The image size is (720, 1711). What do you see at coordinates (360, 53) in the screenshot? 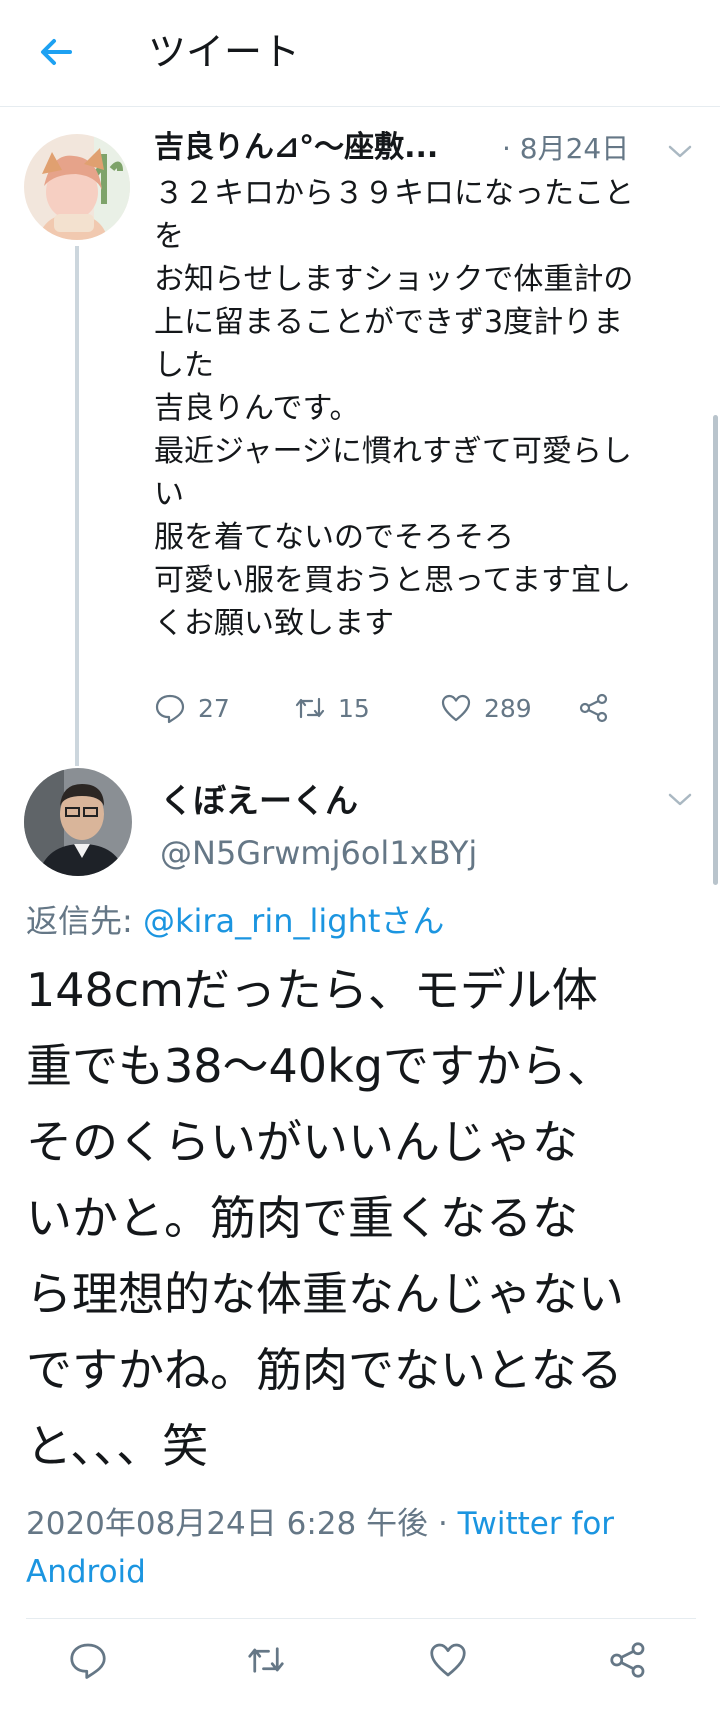
I see `top-app-bar: ツイート` at bounding box center [360, 53].